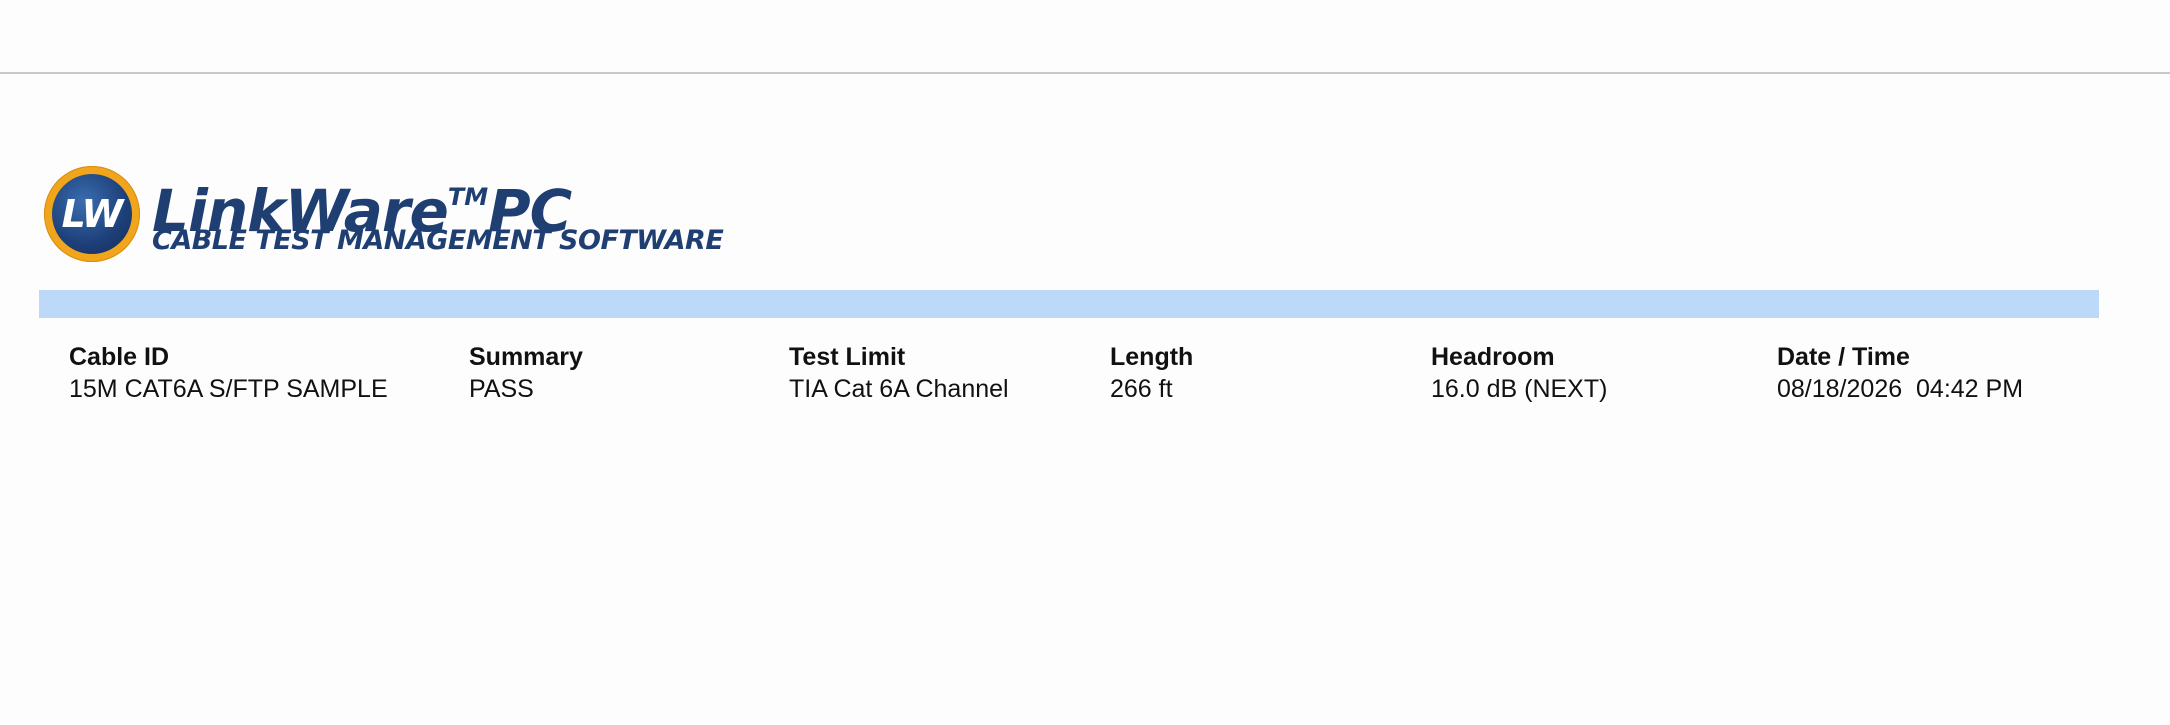 The height and width of the screenshot is (725, 2170). I want to click on length-label: Length, so click(1152, 357).